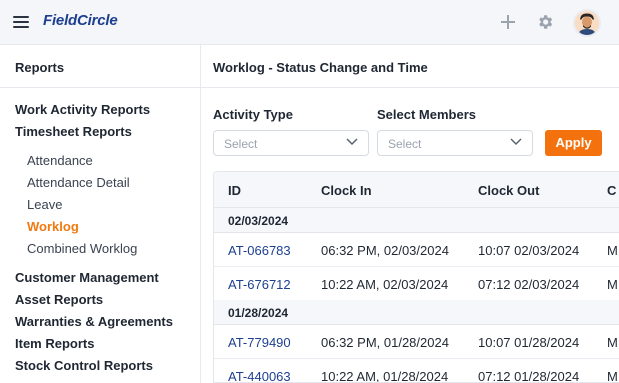 This screenshot has width=619, height=383. What do you see at coordinates (259, 250) in the screenshot?
I see `row-id: AT-066783` at bounding box center [259, 250].